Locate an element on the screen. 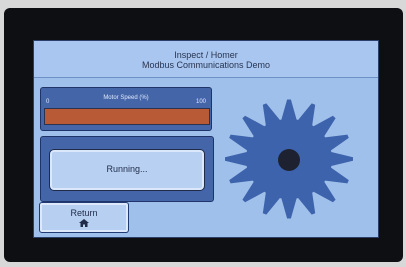 Image resolution: width=406 pixels, height=267 pixels. title-line-1: Inspect / Homer is located at coordinates (206, 55).